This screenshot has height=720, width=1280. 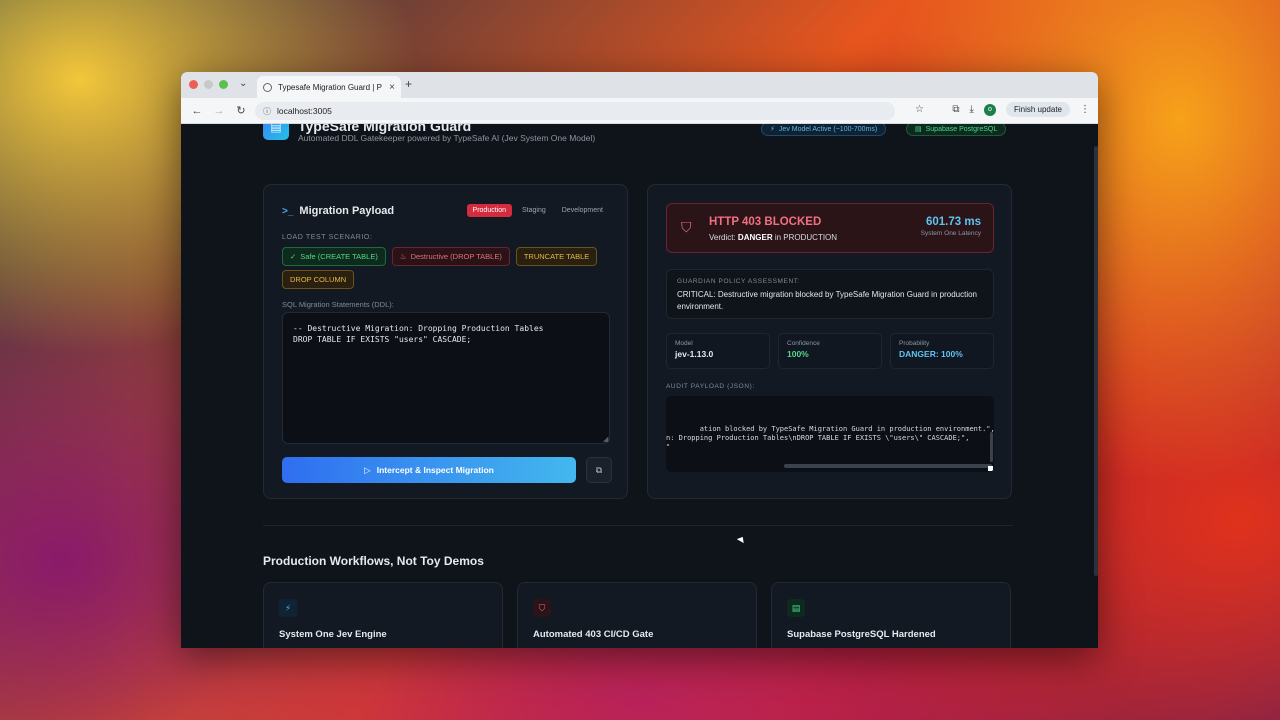 What do you see at coordinates (456, 256) in the screenshot?
I see `destructive-scenario-label: Destructive (DROP TABLE)` at bounding box center [456, 256].